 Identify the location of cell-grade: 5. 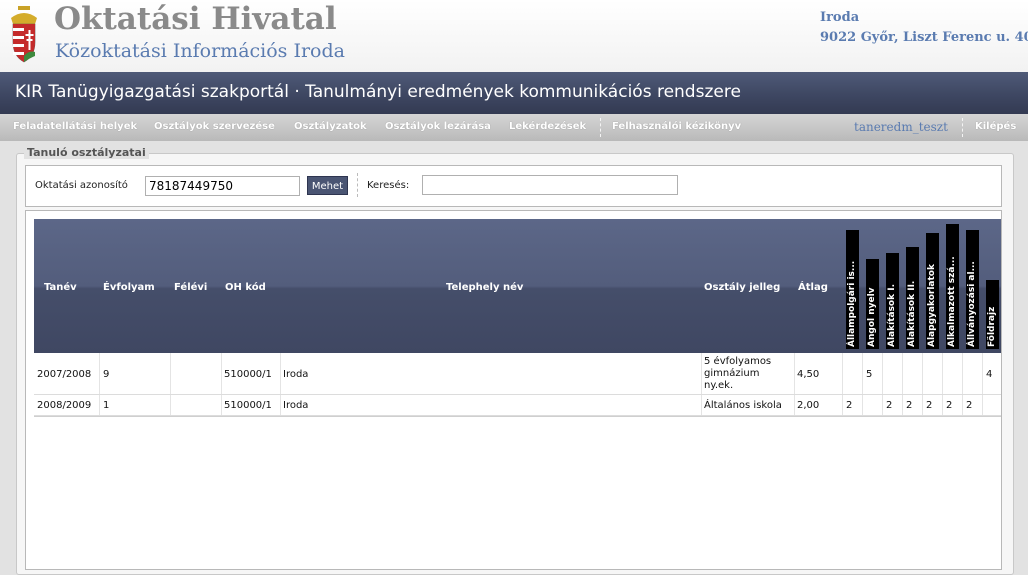
(869, 374).